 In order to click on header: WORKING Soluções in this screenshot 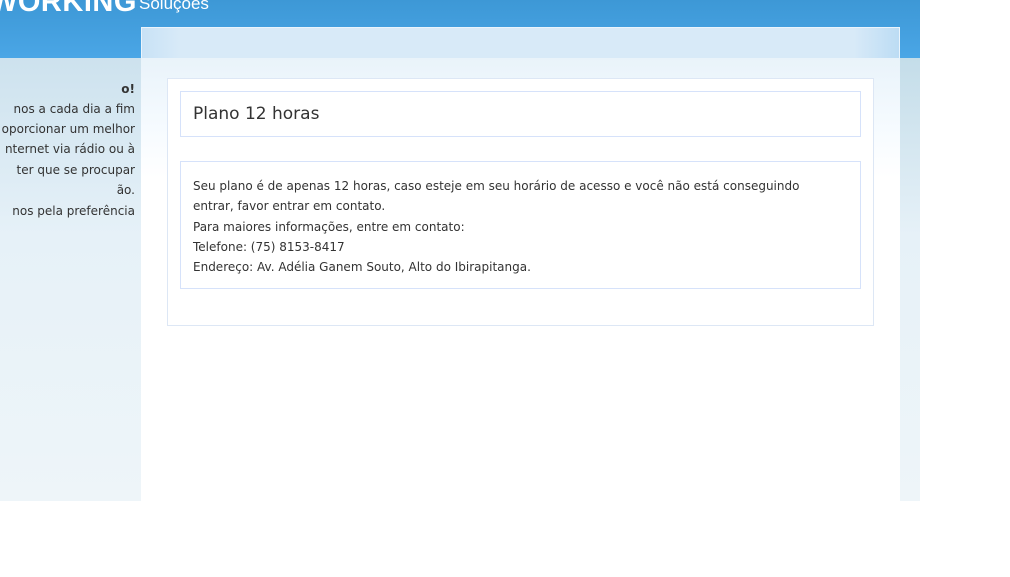, I will do `click(460, 29)`.